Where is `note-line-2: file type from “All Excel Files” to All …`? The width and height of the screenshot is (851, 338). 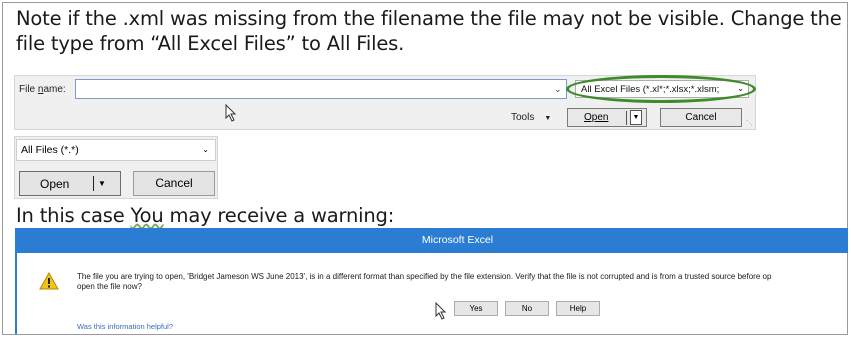
note-line-2: file type from “All Excel Files” to All … is located at coordinates (210, 43).